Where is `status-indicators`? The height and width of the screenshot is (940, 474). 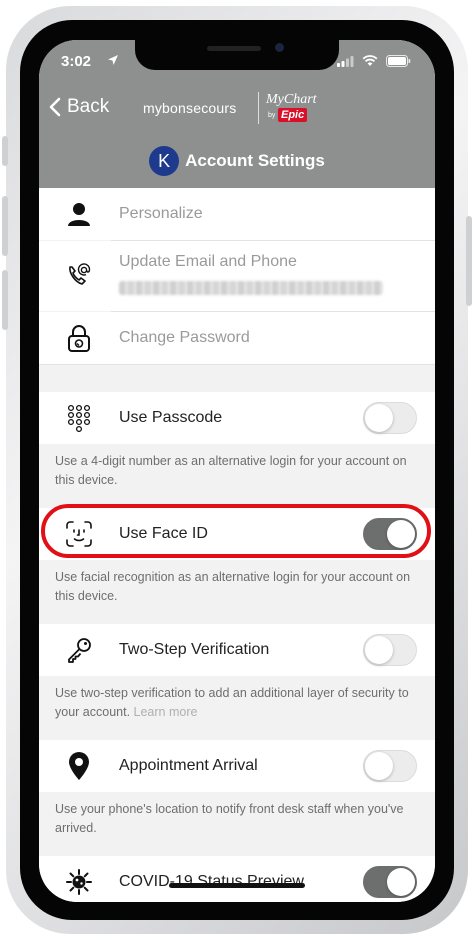 status-indicators is located at coordinates (374, 61).